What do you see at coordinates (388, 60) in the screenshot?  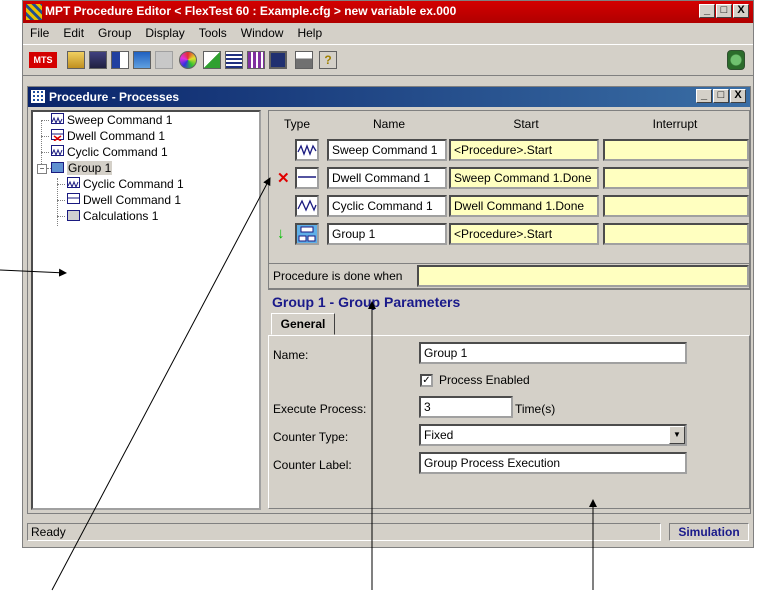 I see `toolbar: MTS ?` at bounding box center [388, 60].